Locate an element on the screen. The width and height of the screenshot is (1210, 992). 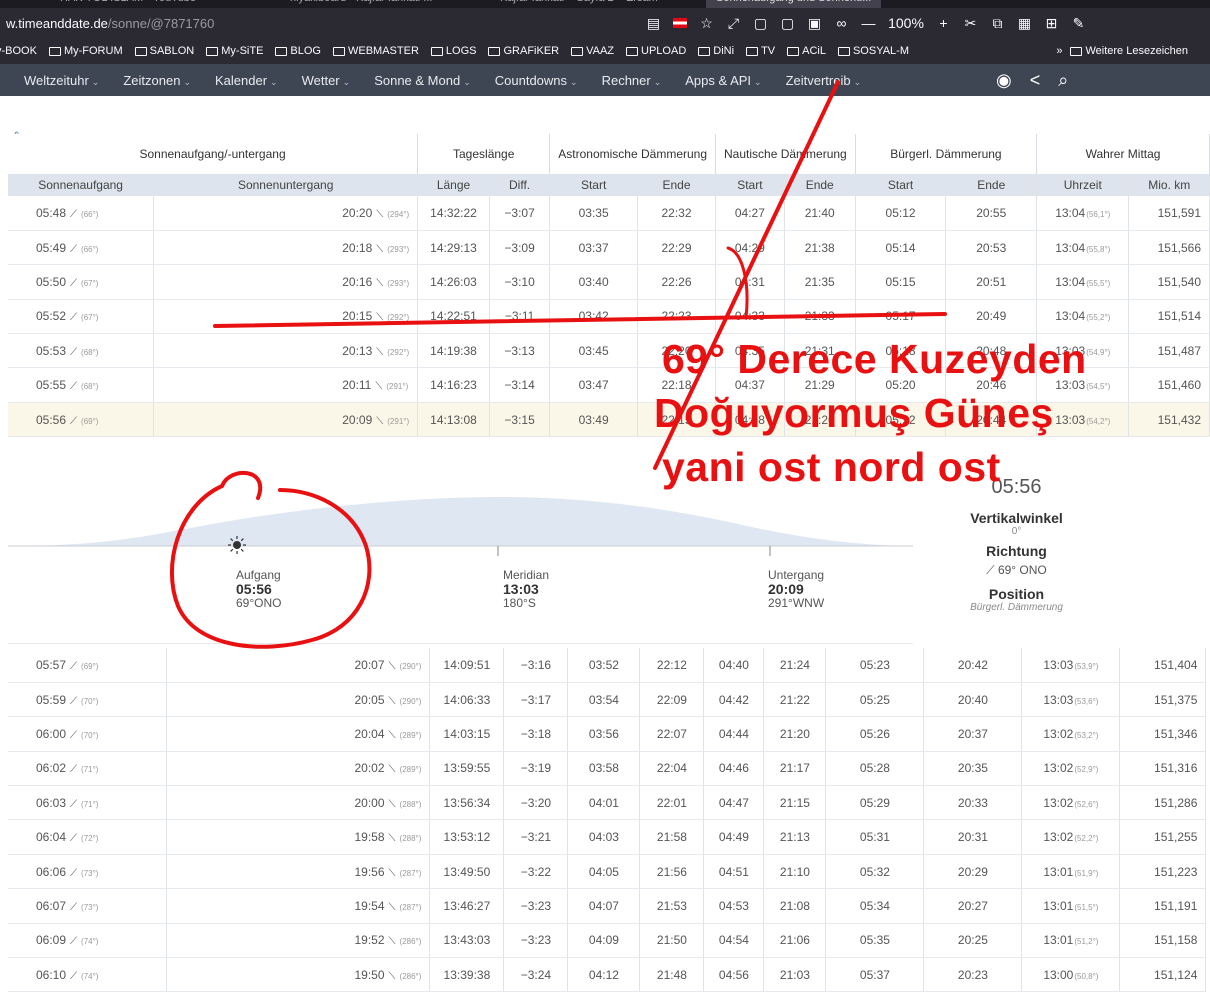
time-value: 06:03 is located at coordinates (51, 802).